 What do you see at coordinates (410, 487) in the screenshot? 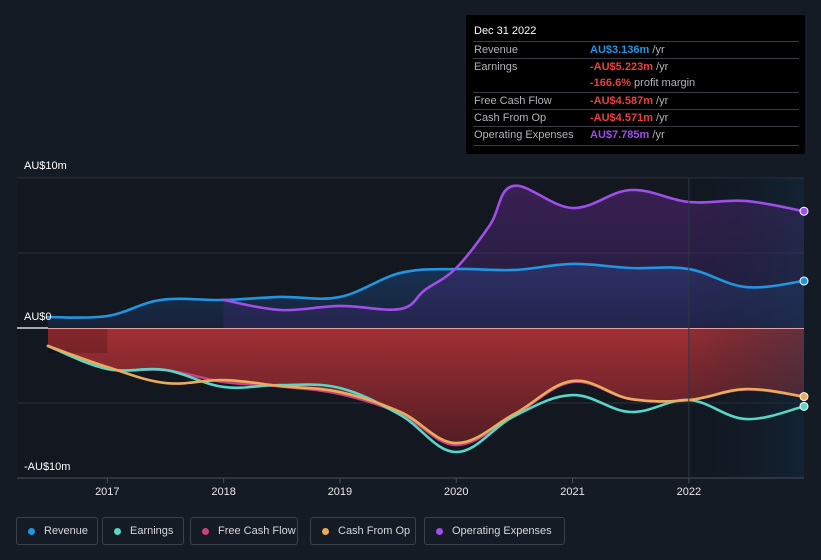
I see `x-axis: 2017 2018 2019 2020 2021 2022` at bounding box center [410, 487].